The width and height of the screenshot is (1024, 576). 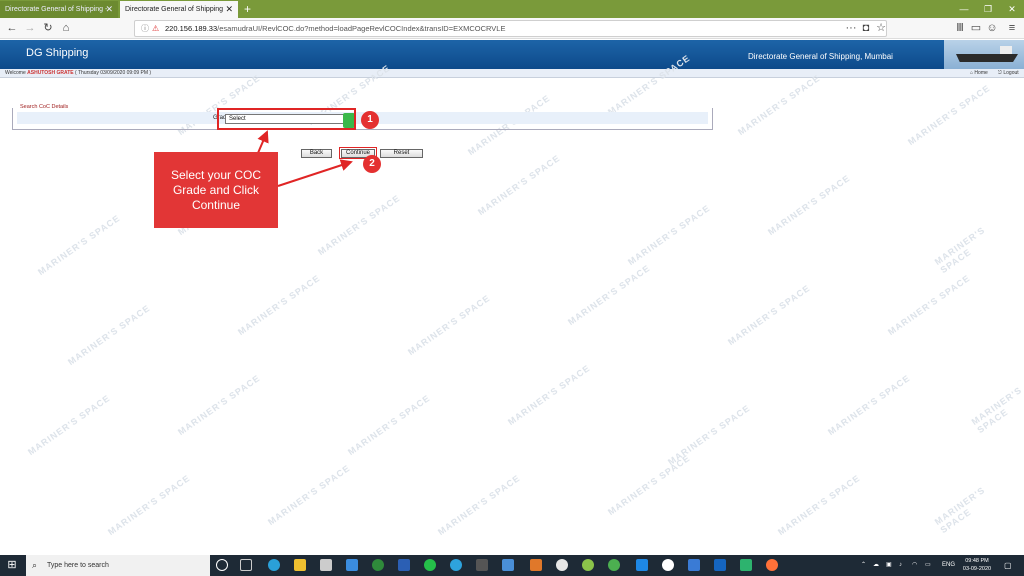 What do you see at coordinates (614, 565) in the screenshot?
I see `chrome-canary-icon` at bounding box center [614, 565].